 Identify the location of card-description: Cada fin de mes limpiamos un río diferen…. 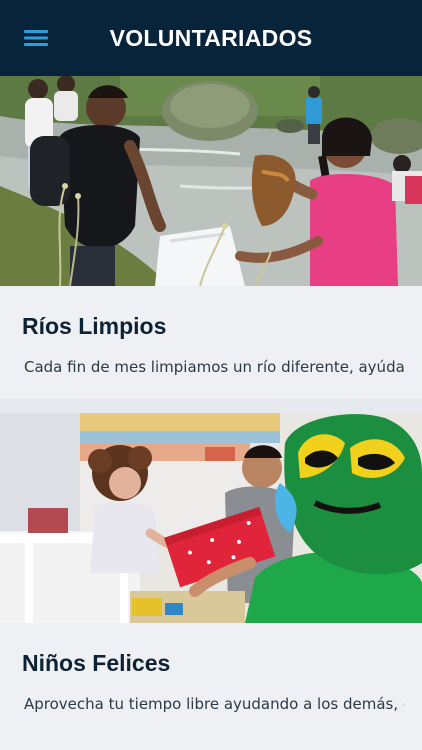
(214, 367).